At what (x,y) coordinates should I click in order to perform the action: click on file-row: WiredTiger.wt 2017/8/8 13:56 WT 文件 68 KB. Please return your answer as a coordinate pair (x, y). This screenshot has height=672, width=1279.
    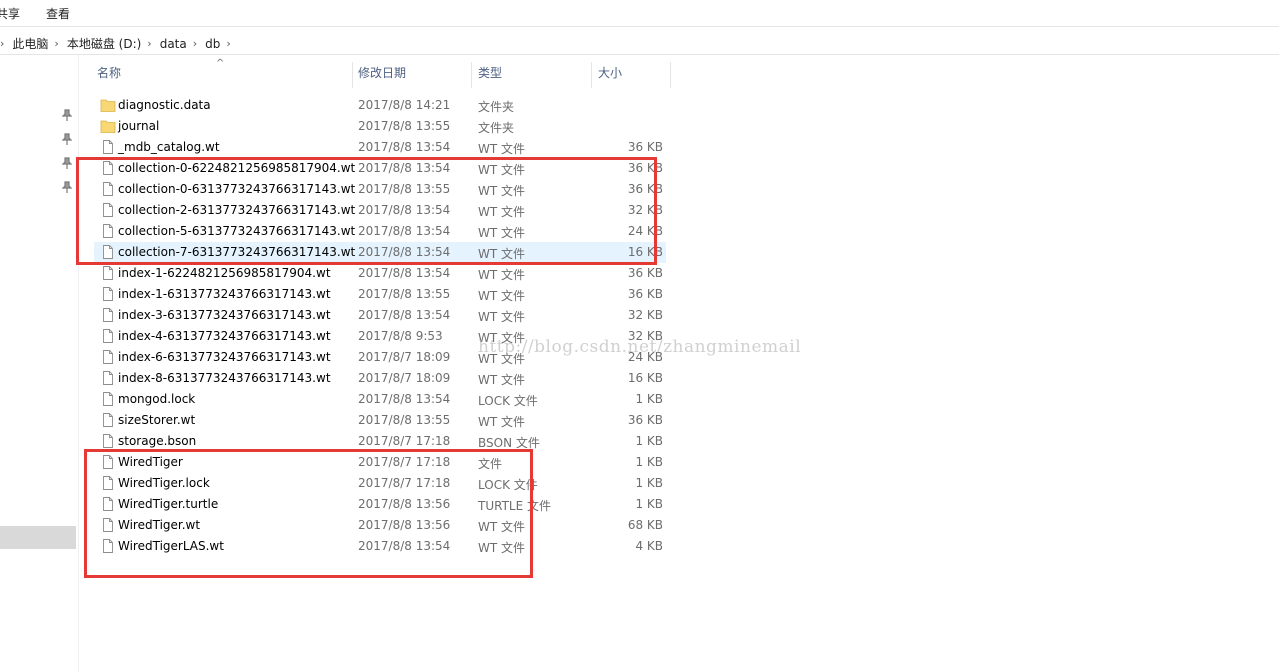
    Looking at the image, I should click on (380, 525).